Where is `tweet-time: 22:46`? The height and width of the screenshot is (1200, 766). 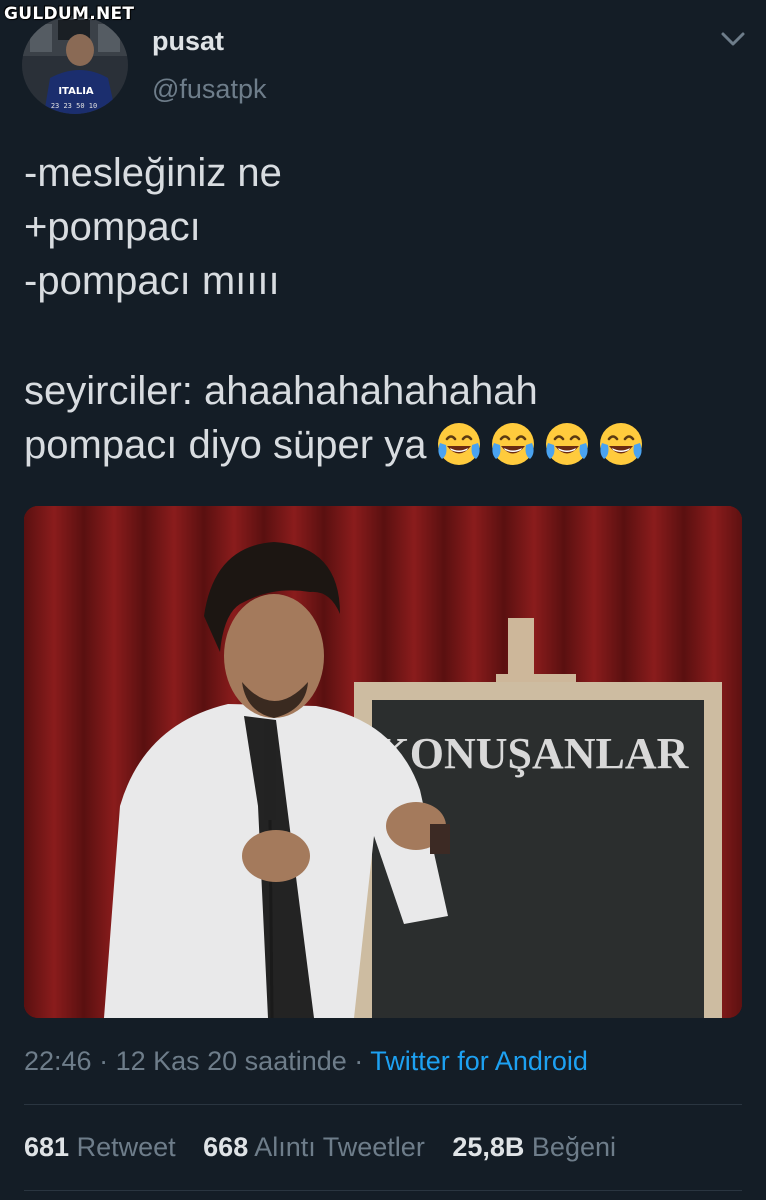
tweet-time: 22:46 is located at coordinates (58, 1061).